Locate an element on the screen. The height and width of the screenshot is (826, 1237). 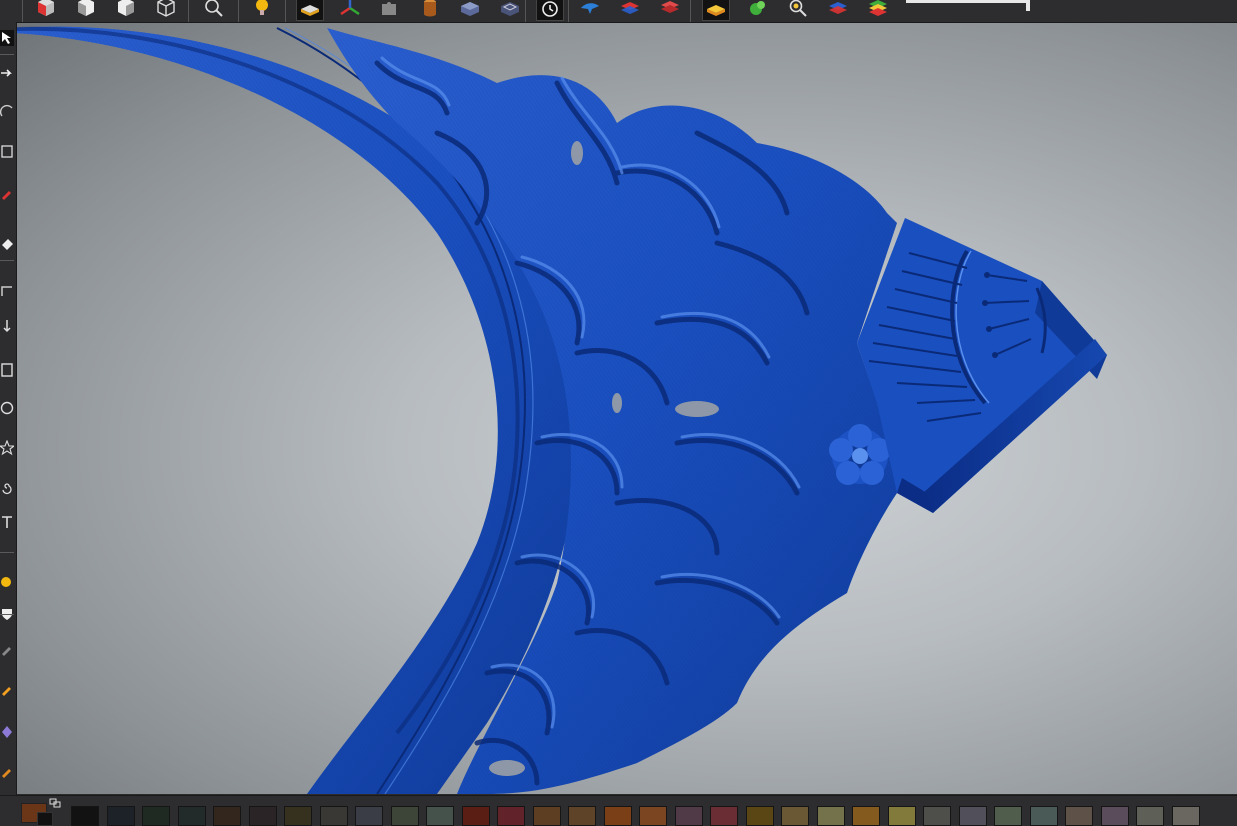
transform-box-tool is located at coordinates (7, 152).